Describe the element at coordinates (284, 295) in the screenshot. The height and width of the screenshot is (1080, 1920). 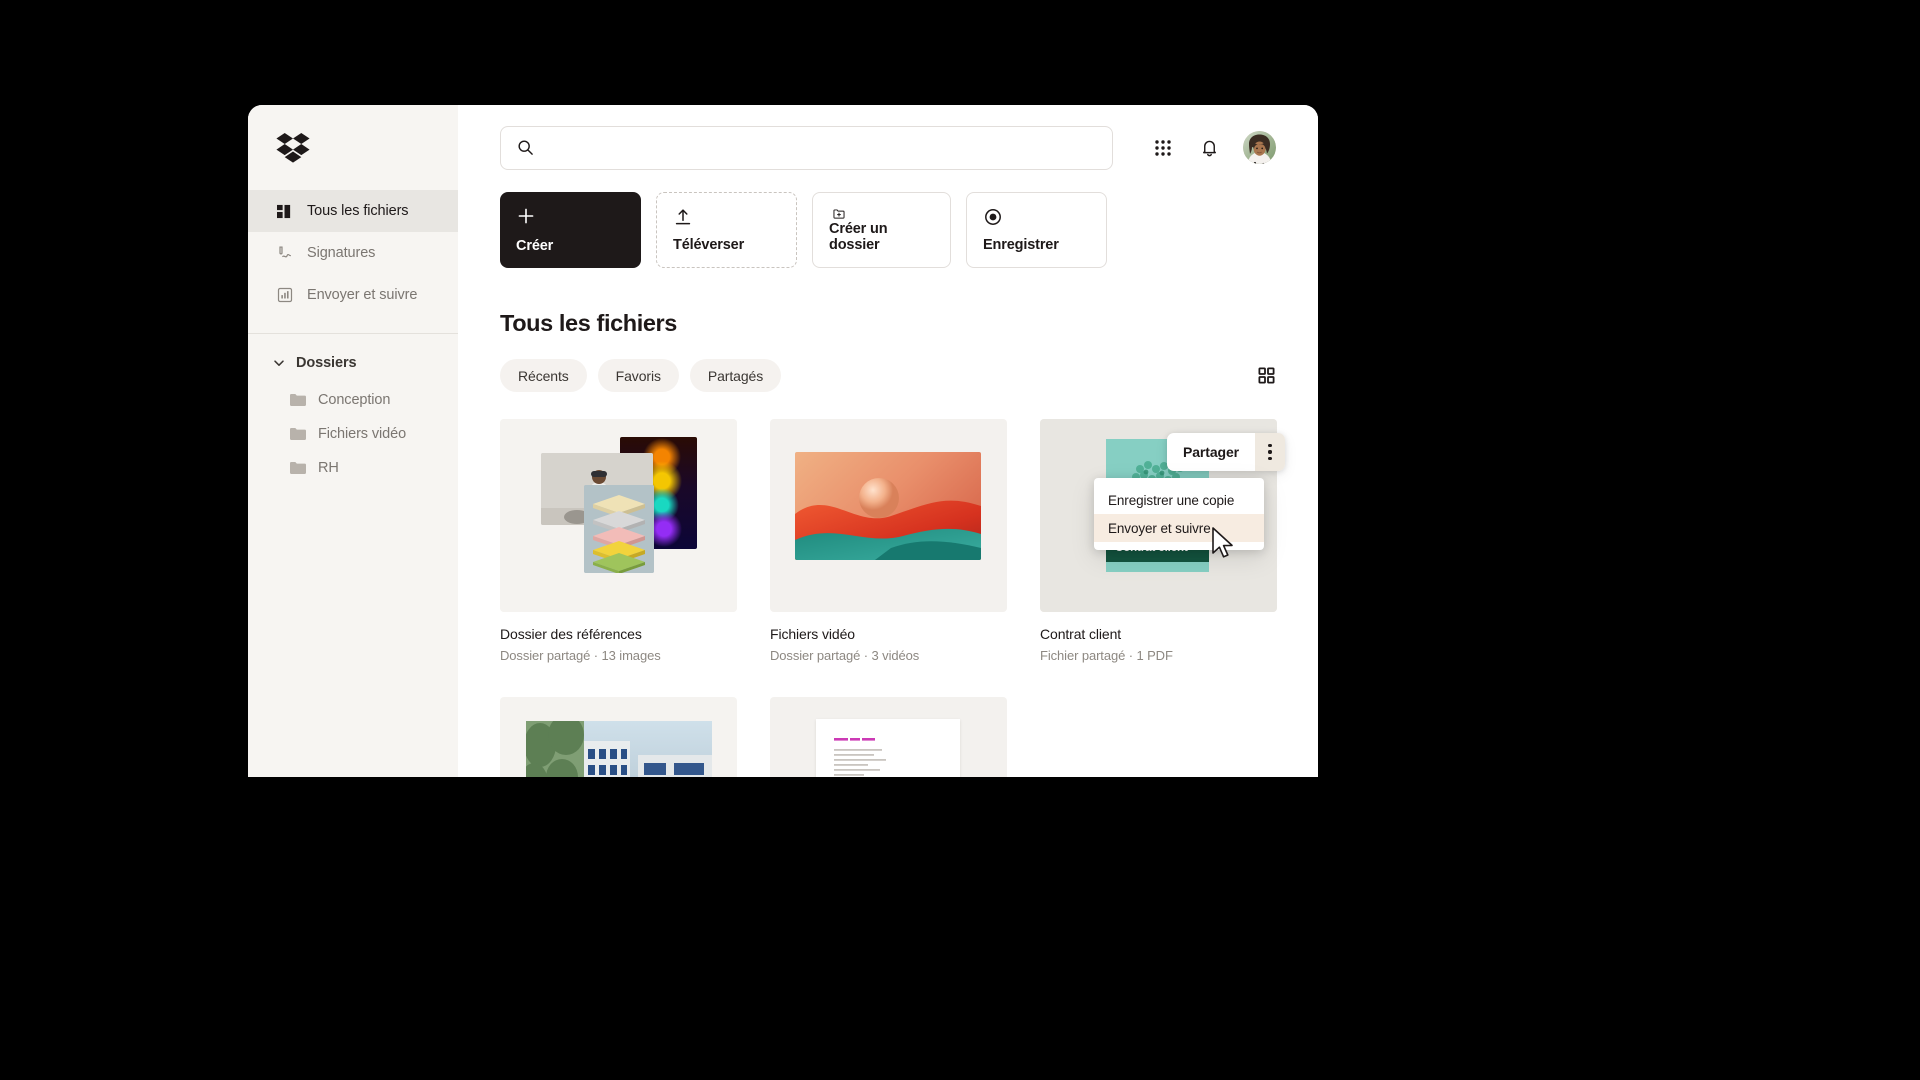
I see `send-track-icon` at that location.